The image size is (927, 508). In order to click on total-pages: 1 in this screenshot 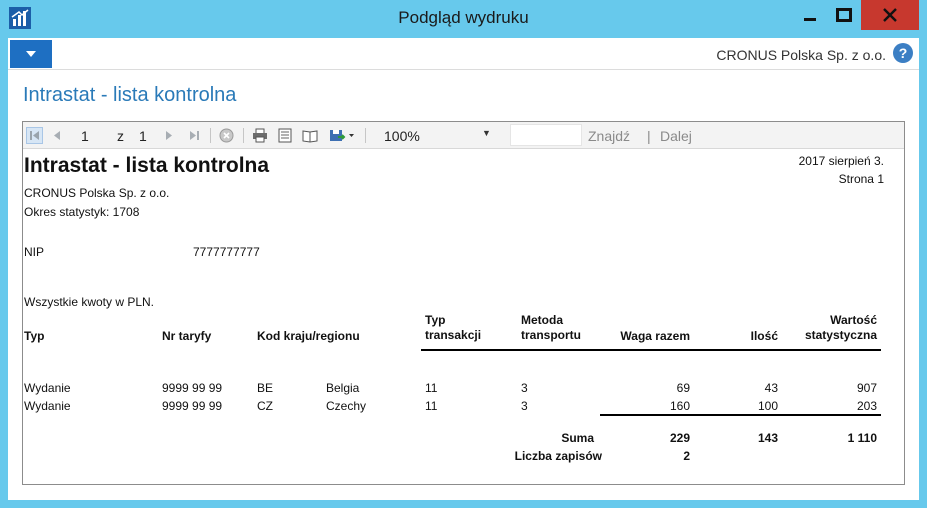, I will do `click(143, 136)`.